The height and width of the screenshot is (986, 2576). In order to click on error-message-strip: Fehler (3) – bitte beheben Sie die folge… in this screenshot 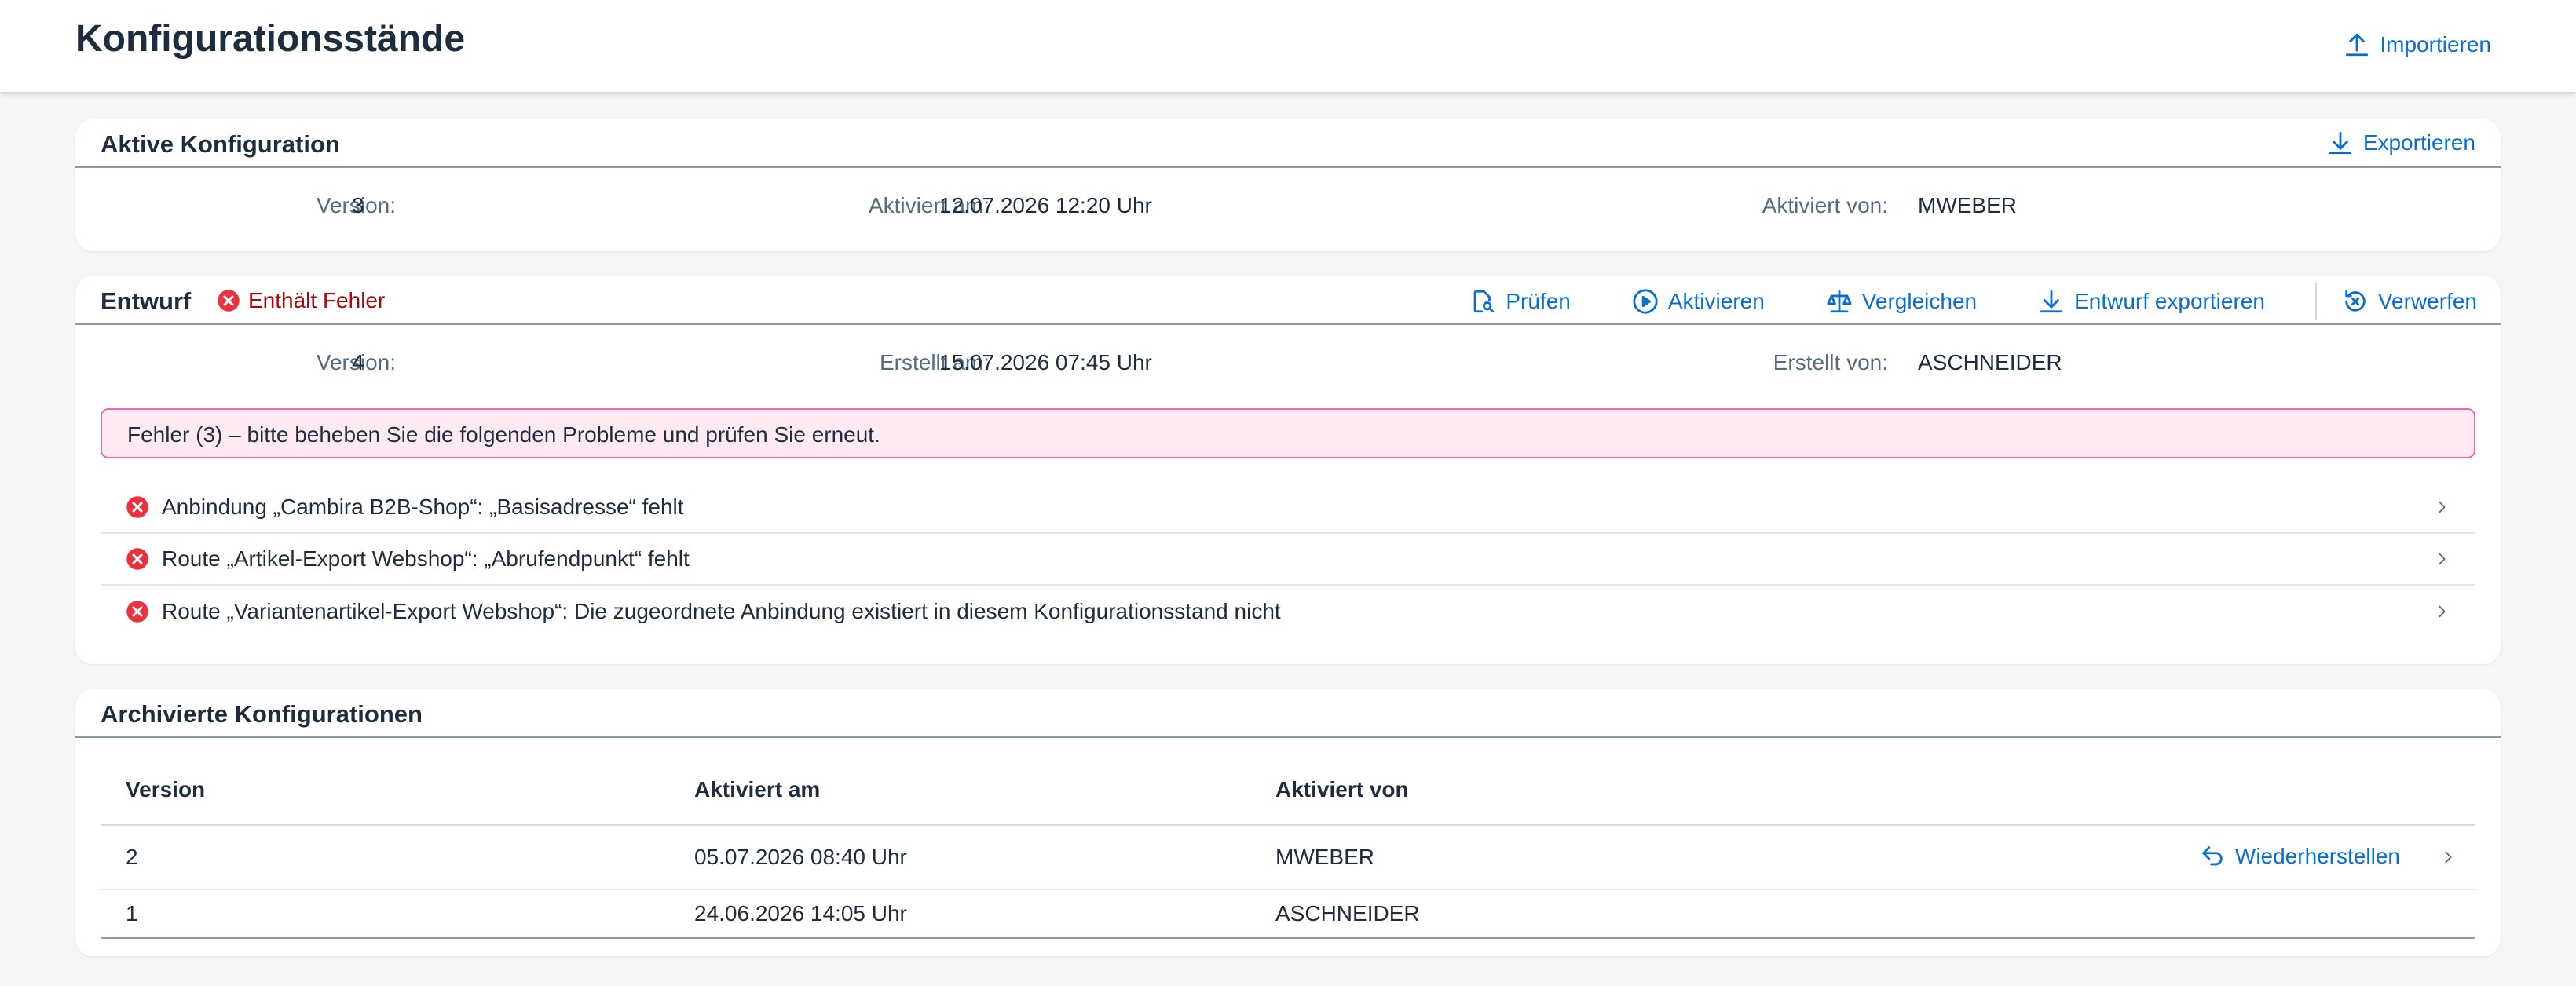, I will do `click(1288, 433)`.